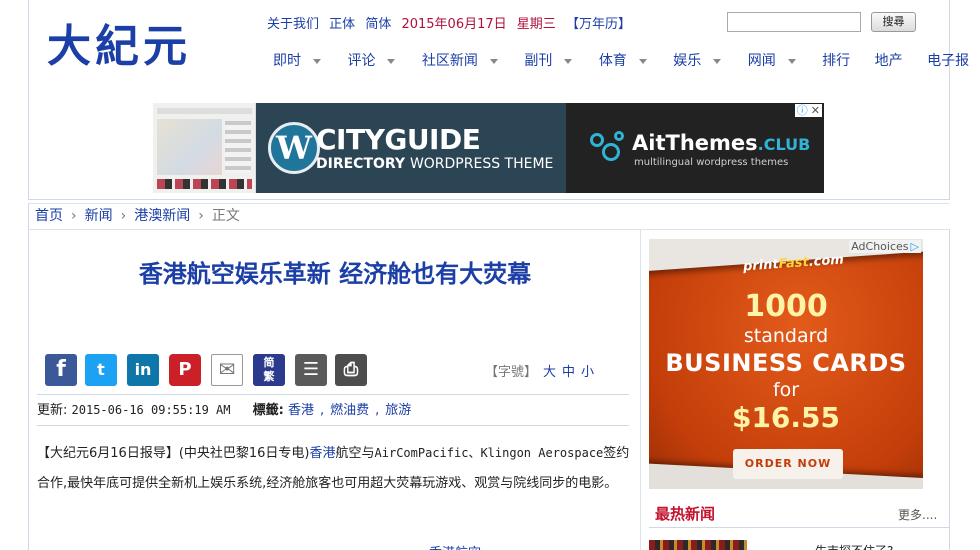 This screenshot has height=550, width=980. I want to click on nav-item-entertainment: 娱乐, so click(697, 60).